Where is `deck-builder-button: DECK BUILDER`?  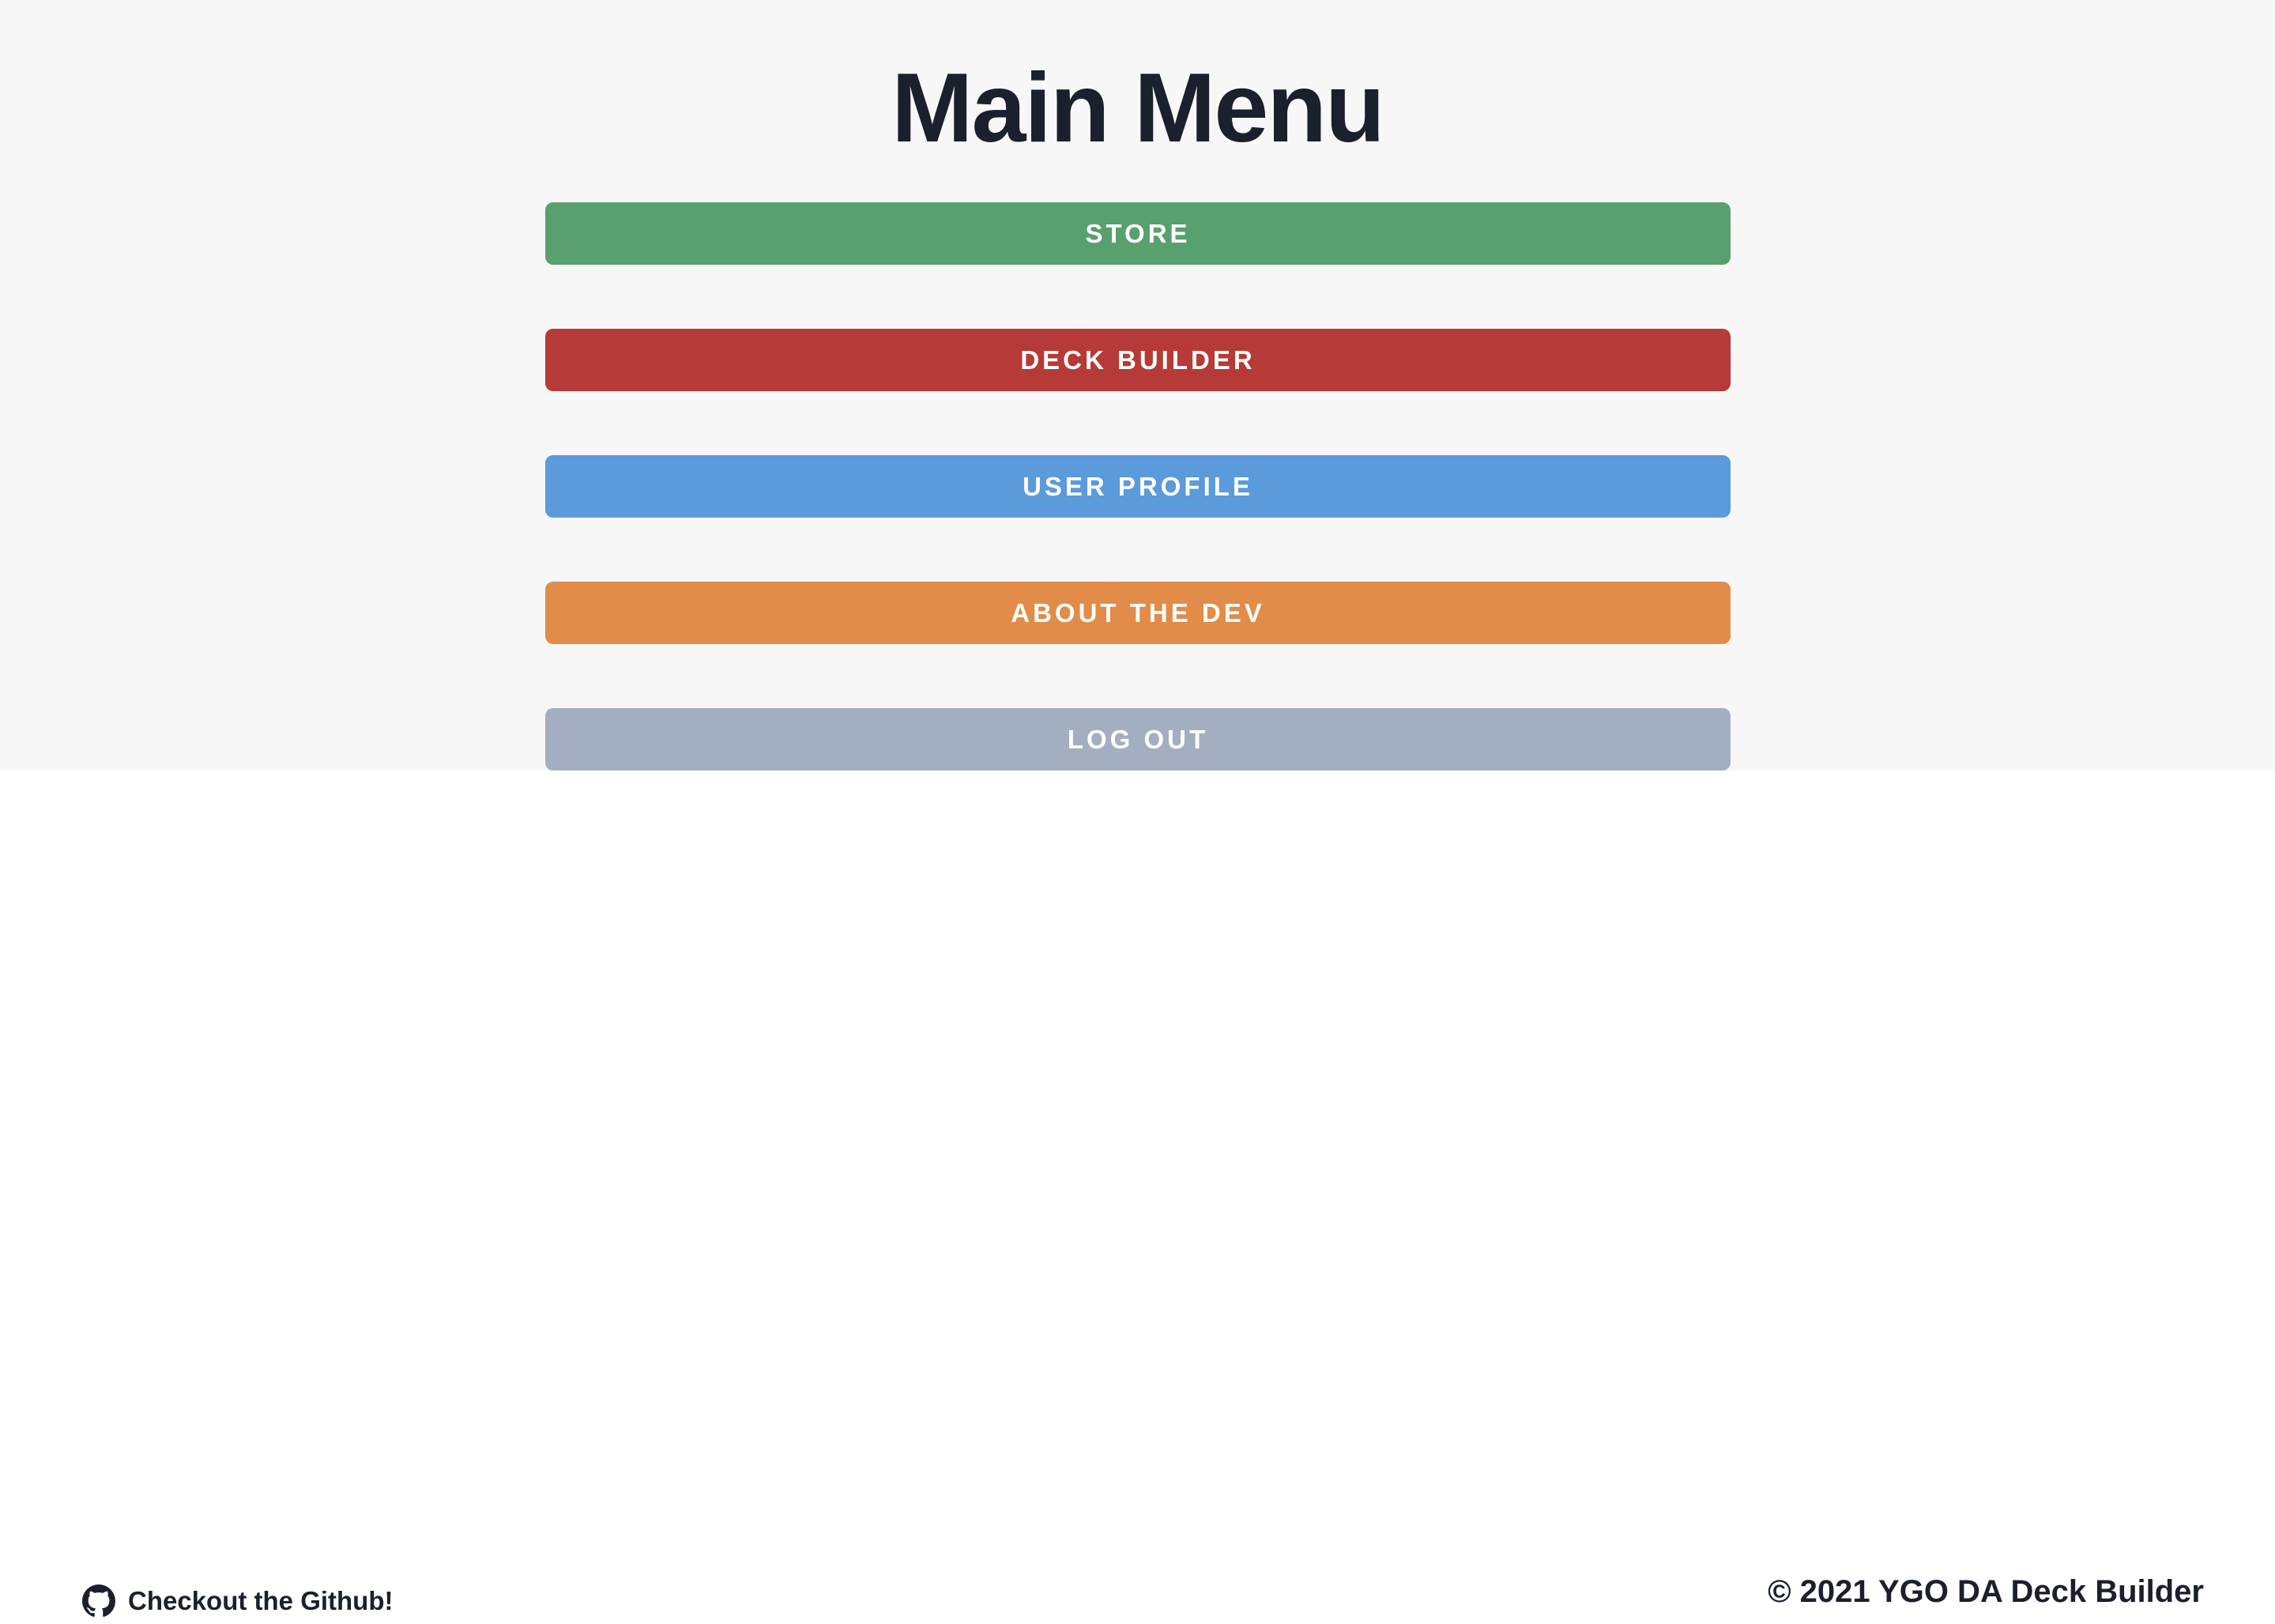
deck-builder-button: DECK BUILDER is located at coordinates (1138, 360).